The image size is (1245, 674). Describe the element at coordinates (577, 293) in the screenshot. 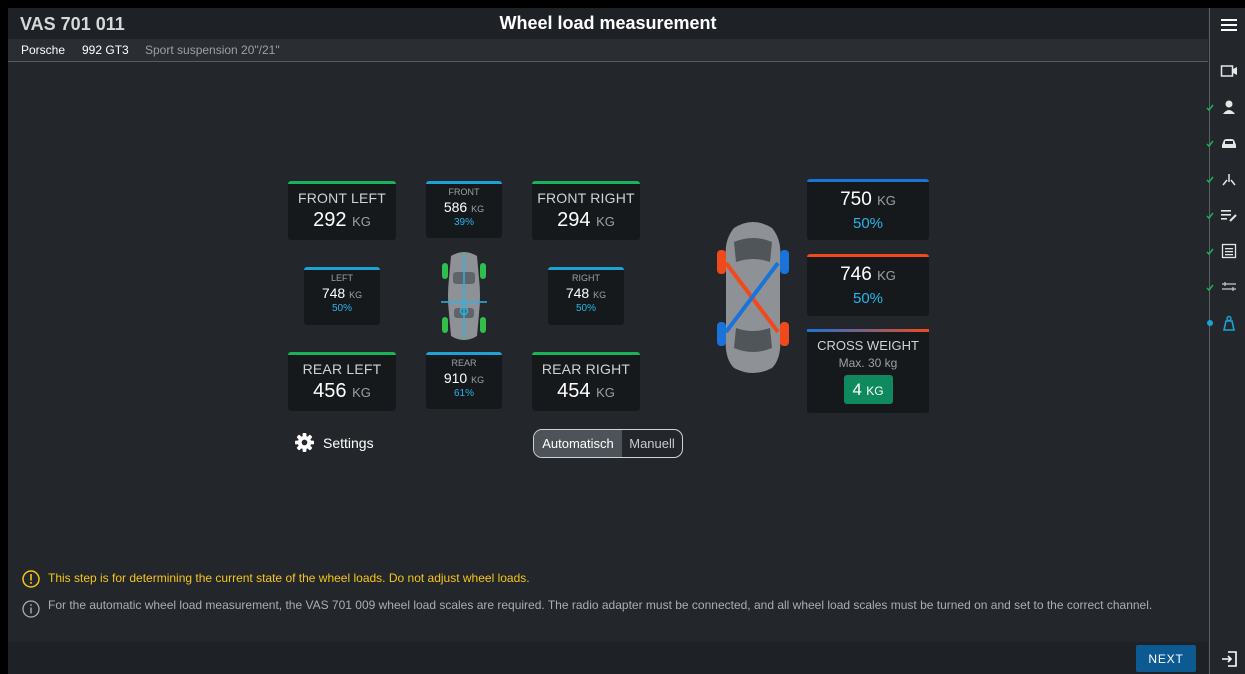

I see `right-side-value: 748` at that location.